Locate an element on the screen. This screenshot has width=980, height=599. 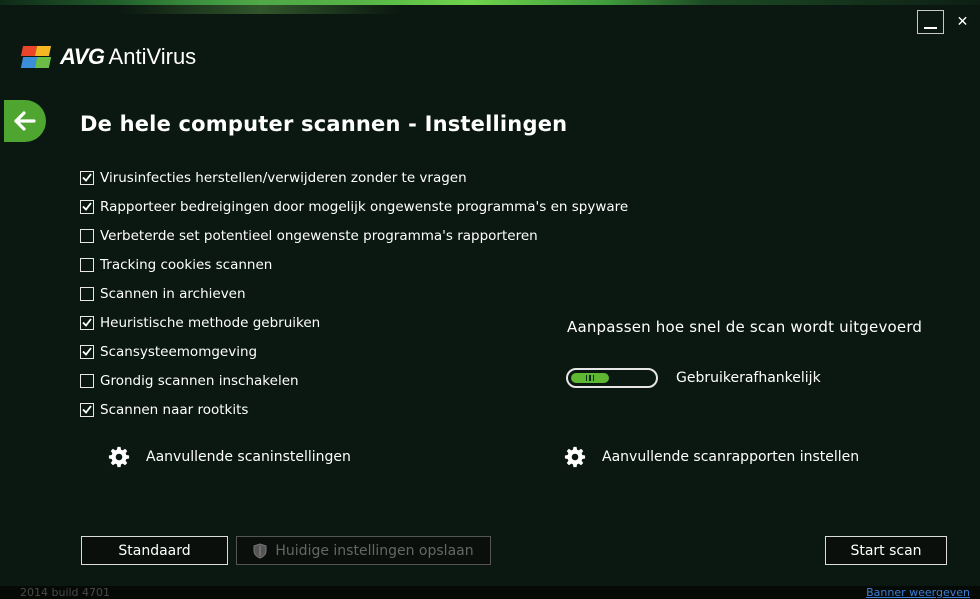
scan-option-label: Heuristische methode gebruiken is located at coordinates (210, 322).